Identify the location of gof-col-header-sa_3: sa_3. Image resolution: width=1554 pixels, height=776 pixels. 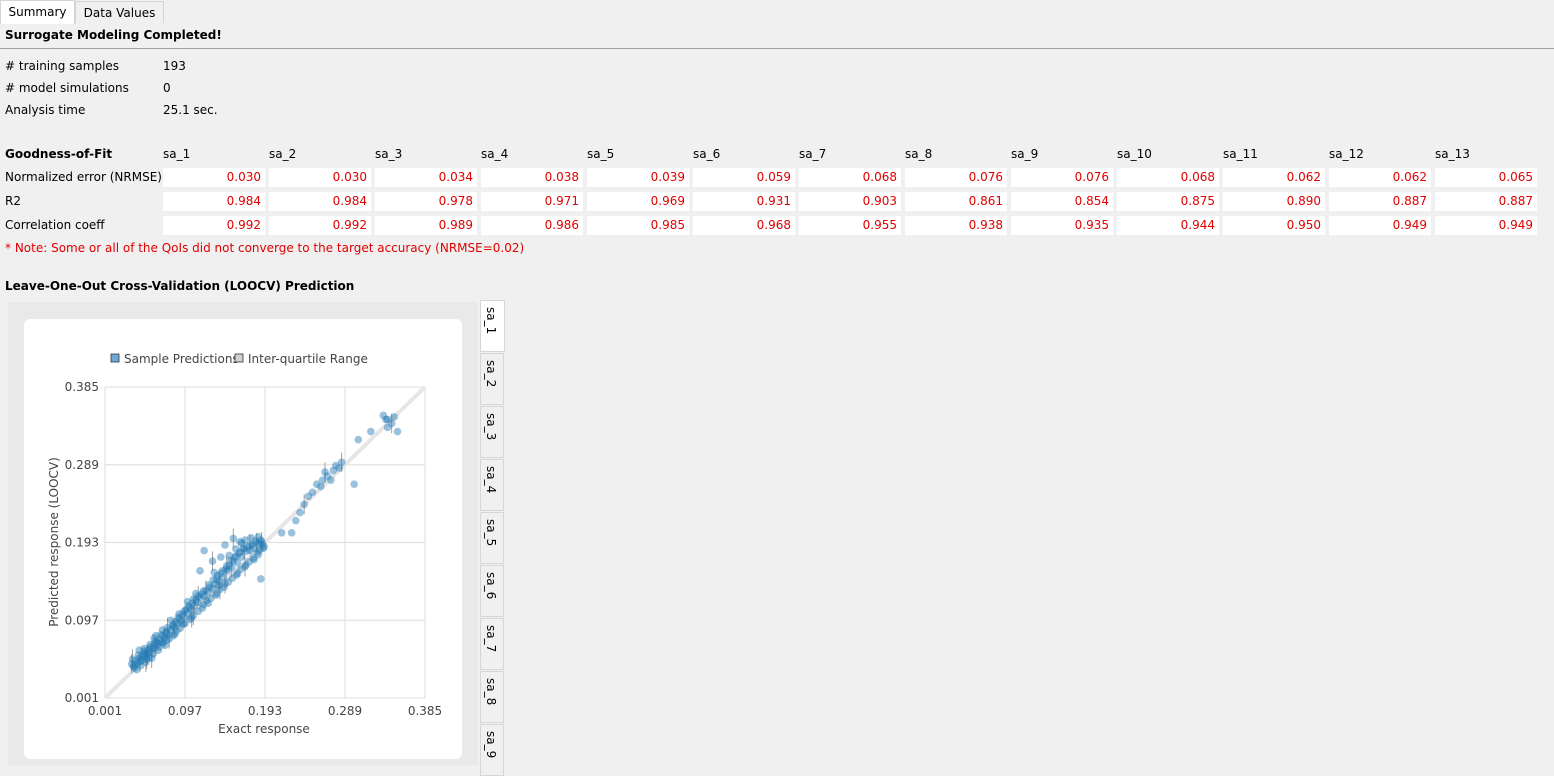
(389, 154).